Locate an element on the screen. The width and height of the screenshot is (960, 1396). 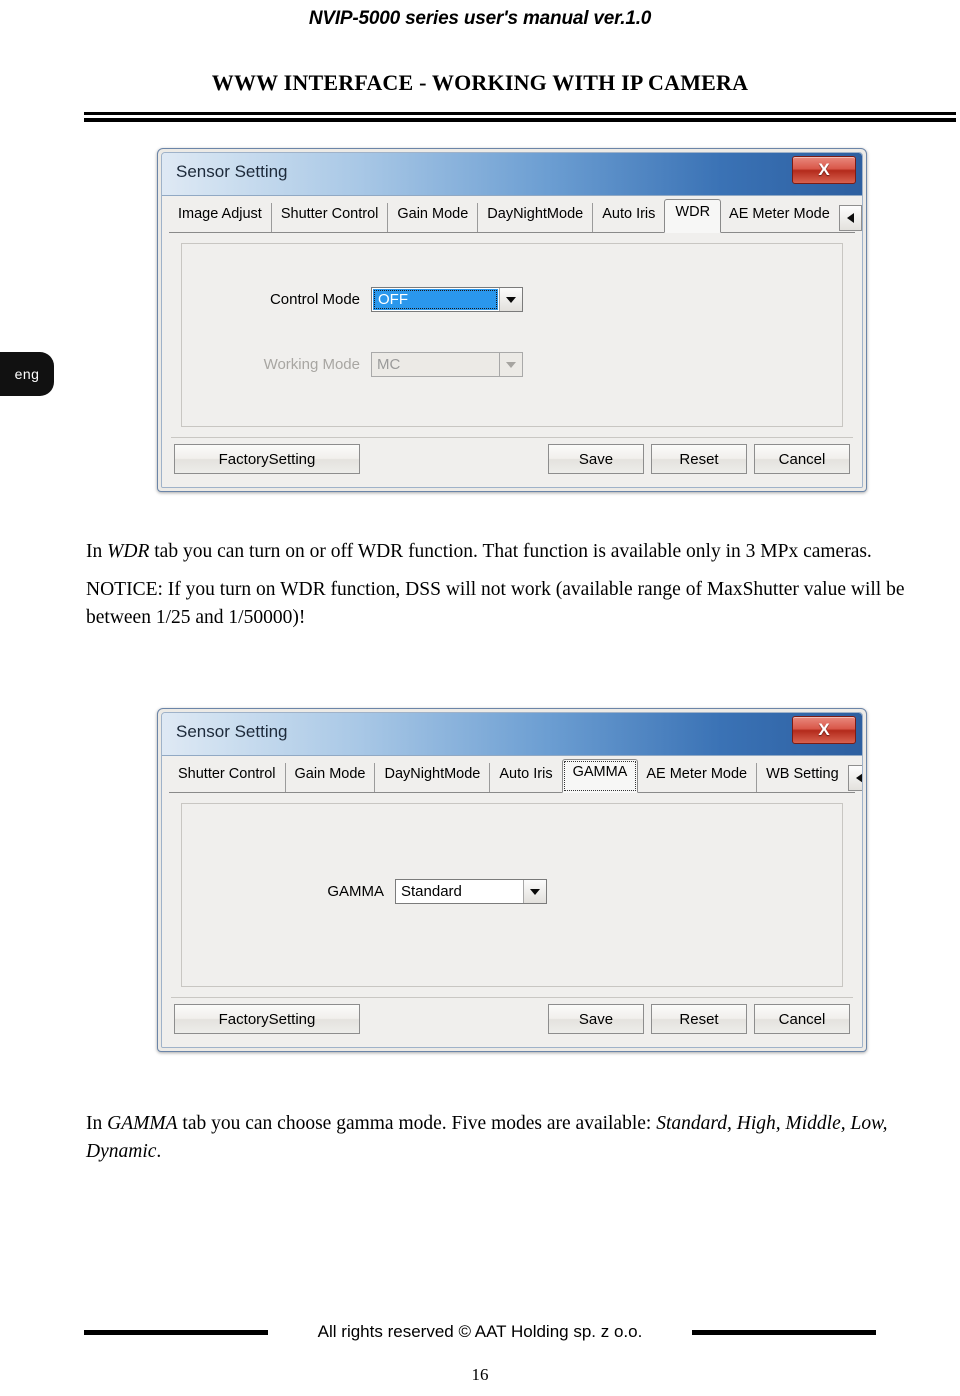
gamma-label: GAMMA is located at coordinates (355, 891).